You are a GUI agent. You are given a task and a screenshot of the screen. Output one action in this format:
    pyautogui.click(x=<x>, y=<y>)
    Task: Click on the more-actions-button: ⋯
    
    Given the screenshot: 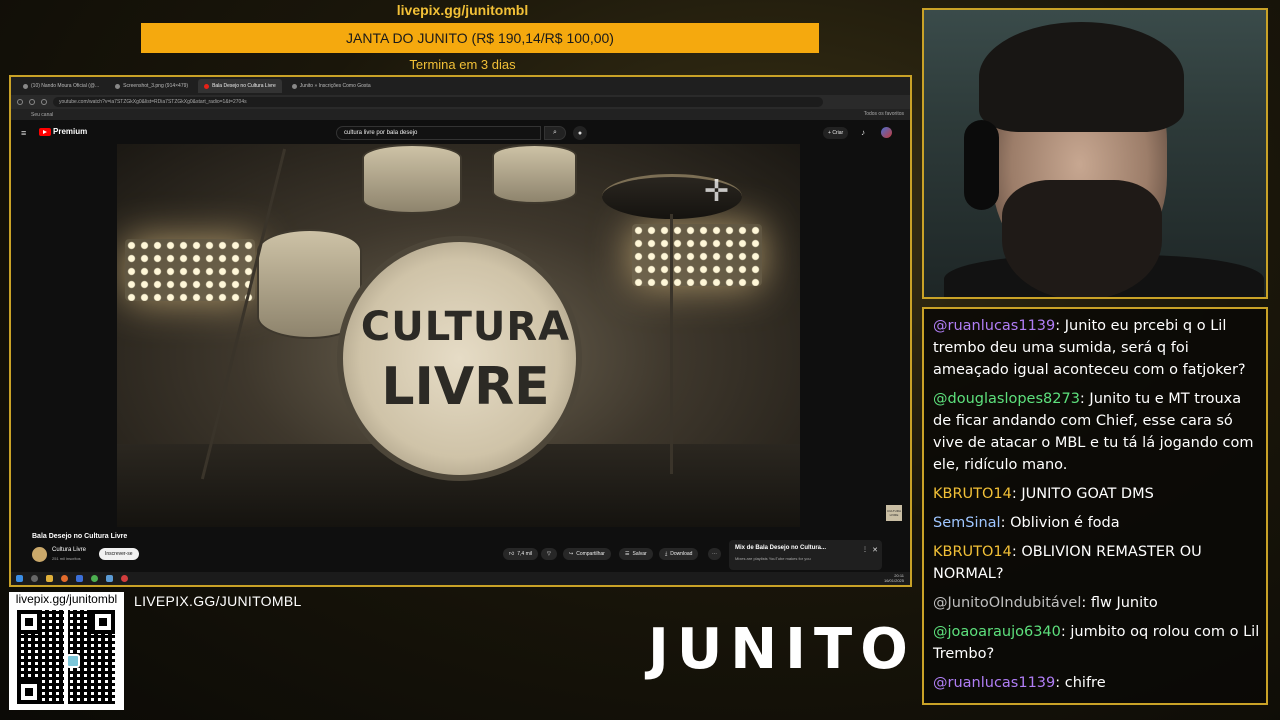 What is the action you would take?
    pyautogui.click(x=714, y=554)
    